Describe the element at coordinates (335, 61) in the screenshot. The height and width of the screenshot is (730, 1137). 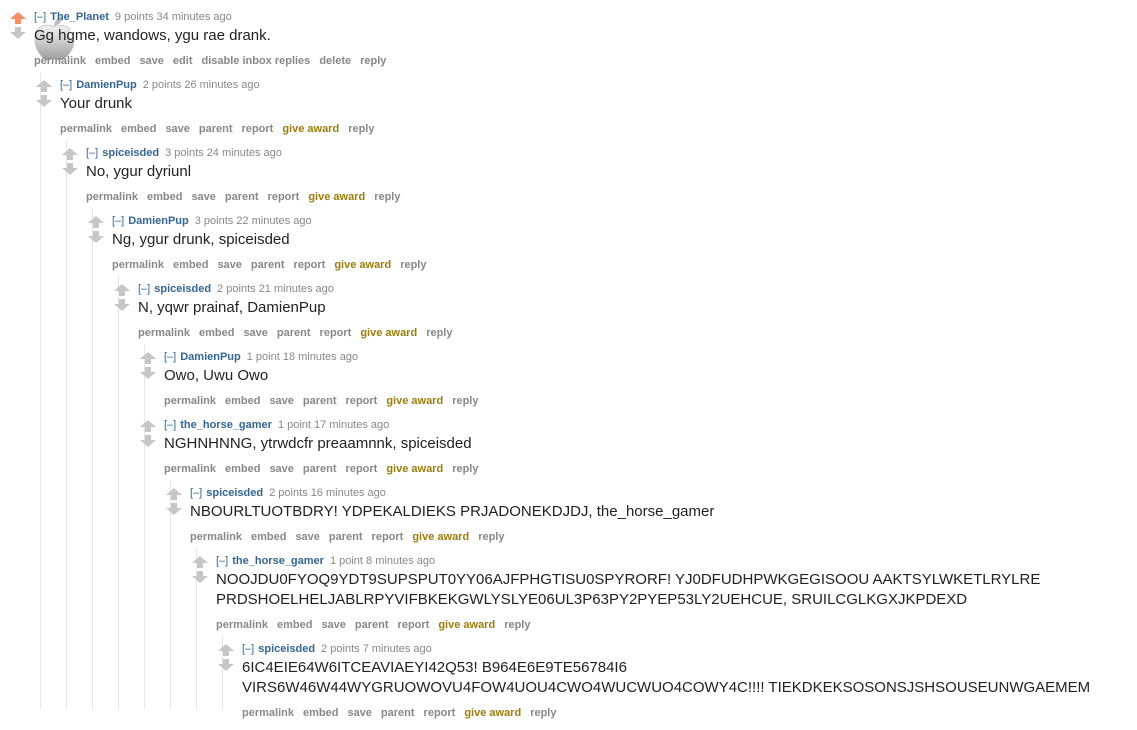
I see `comment-action-delete: delete` at that location.